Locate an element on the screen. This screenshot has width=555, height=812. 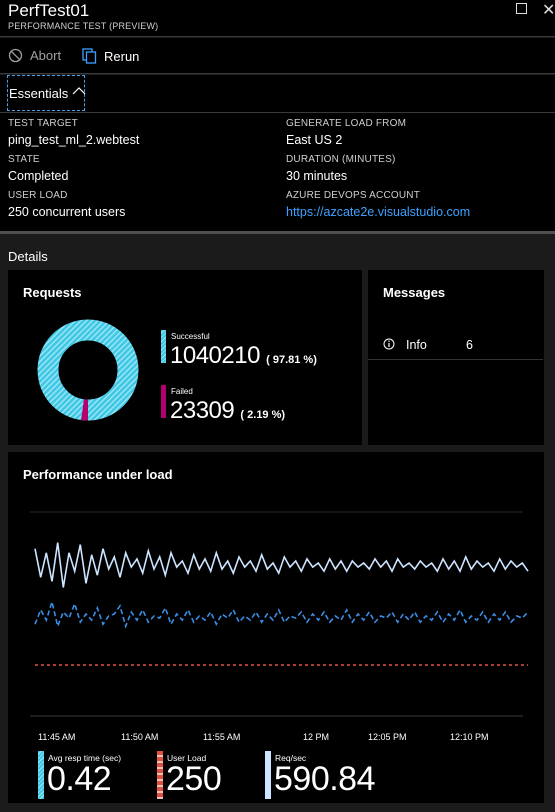
abort-label: Abort is located at coordinates (46, 55).